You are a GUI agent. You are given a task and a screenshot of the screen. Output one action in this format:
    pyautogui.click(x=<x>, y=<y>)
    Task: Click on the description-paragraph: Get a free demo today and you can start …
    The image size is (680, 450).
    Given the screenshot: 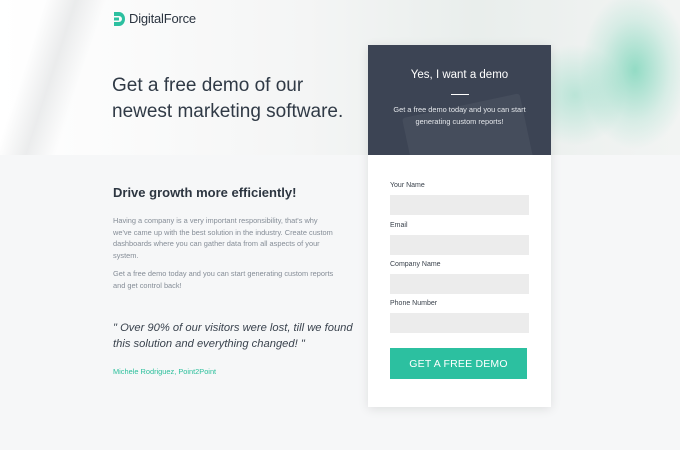 What is the action you would take?
    pyautogui.click(x=223, y=279)
    